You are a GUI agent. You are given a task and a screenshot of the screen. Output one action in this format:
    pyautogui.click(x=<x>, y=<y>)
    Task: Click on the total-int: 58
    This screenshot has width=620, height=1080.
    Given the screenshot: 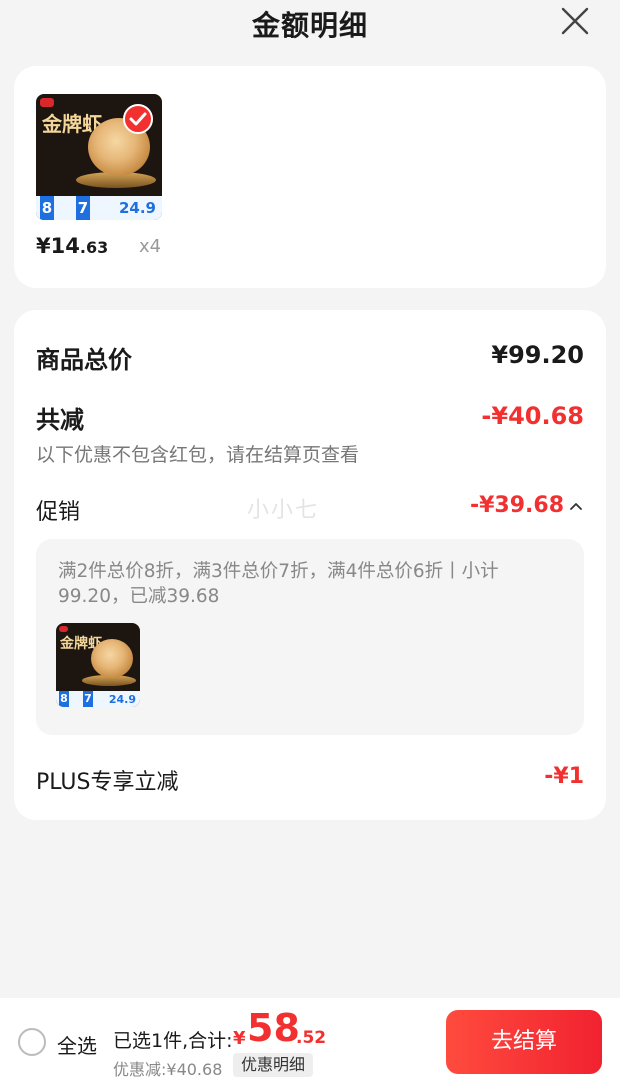 What is the action you would take?
    pyautogui.click(x=273, y=1028)
    